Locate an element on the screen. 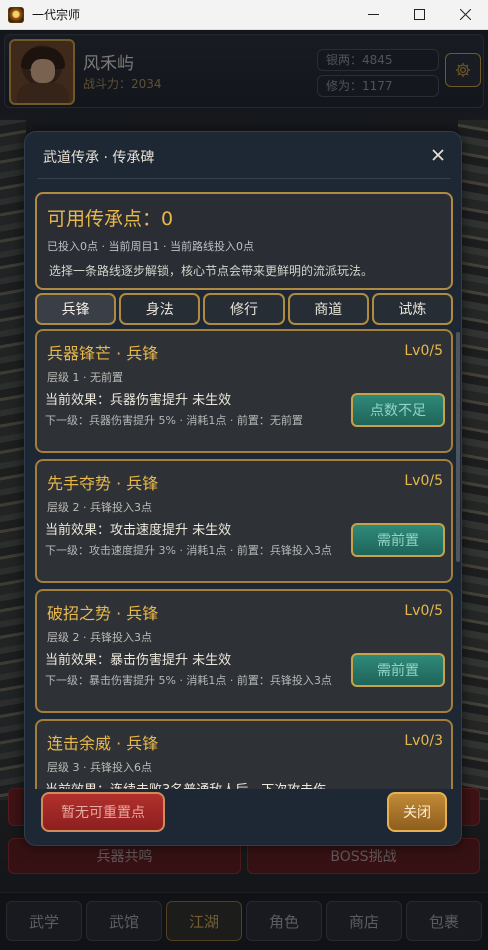 Image resolution: width=488 pixels, height=950 pixels. app-icon is located at coordinates (16, 14).